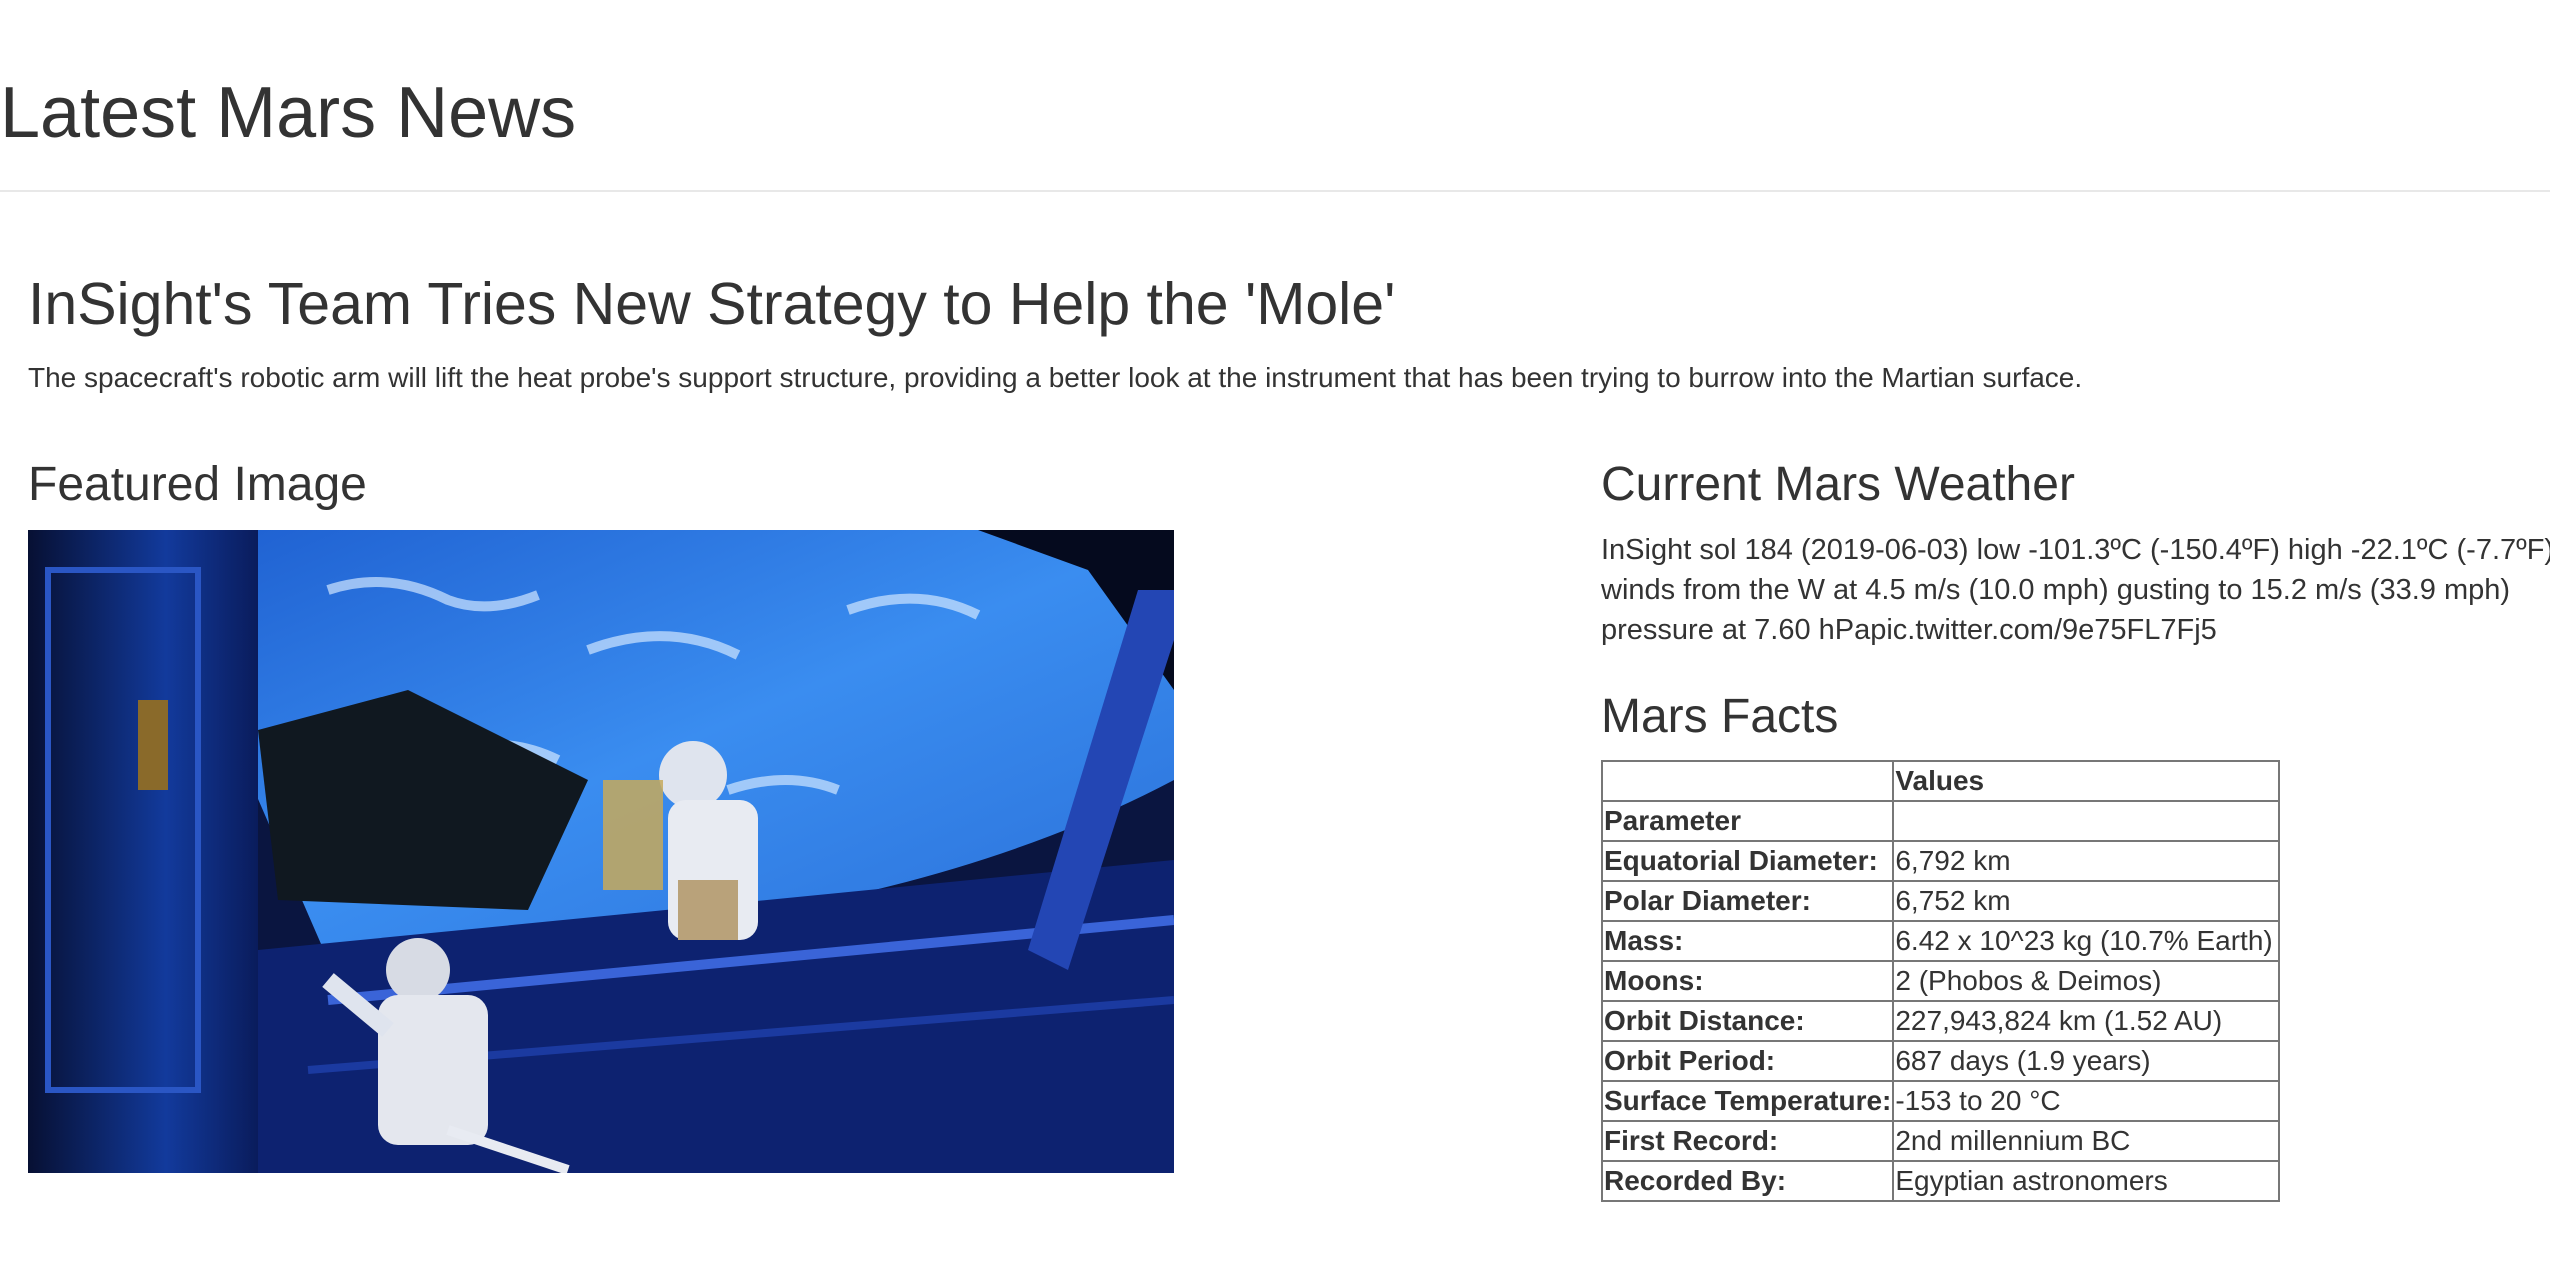 Image resolution: width=2550 pixels, height=1272 pixels. I want to click on fact-value: 2 (Phobos & Deimos), so click(2086, 981).